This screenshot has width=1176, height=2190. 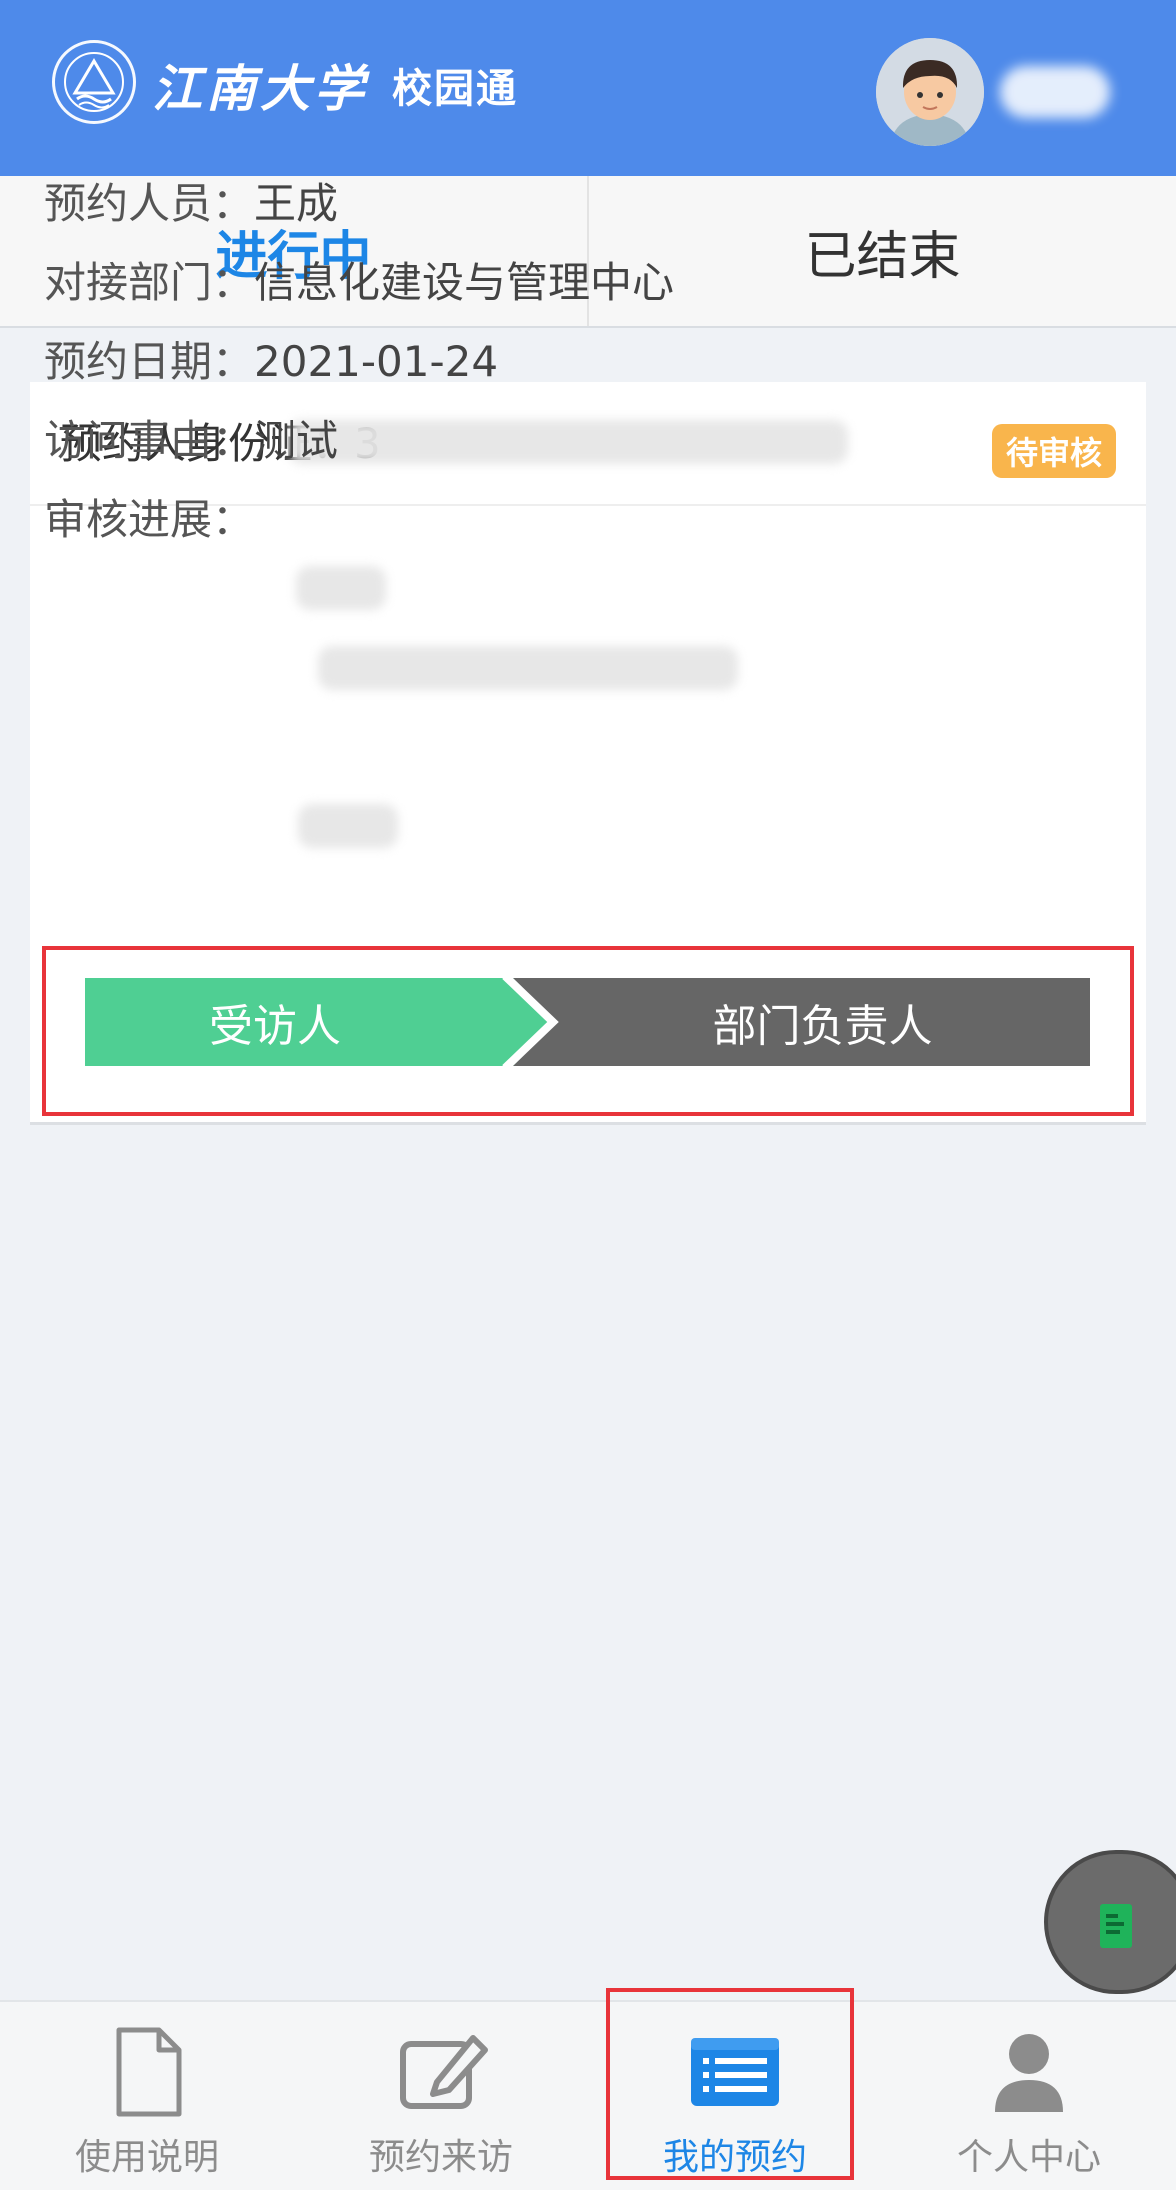 I want to click on detail-row-review-progress: 审核进展：, so click(x=149, y=519).